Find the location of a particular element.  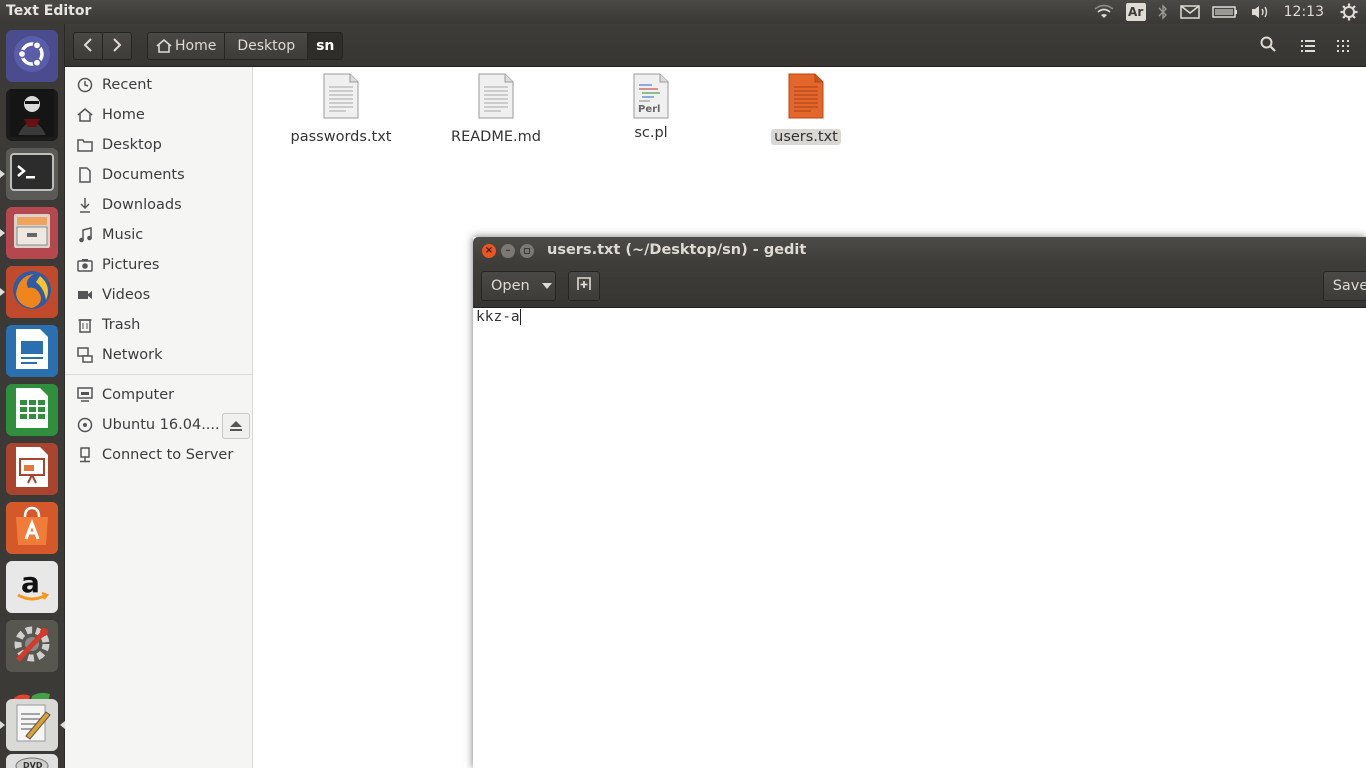

anonymous-figure-icon is located at coordinates (32, 115).